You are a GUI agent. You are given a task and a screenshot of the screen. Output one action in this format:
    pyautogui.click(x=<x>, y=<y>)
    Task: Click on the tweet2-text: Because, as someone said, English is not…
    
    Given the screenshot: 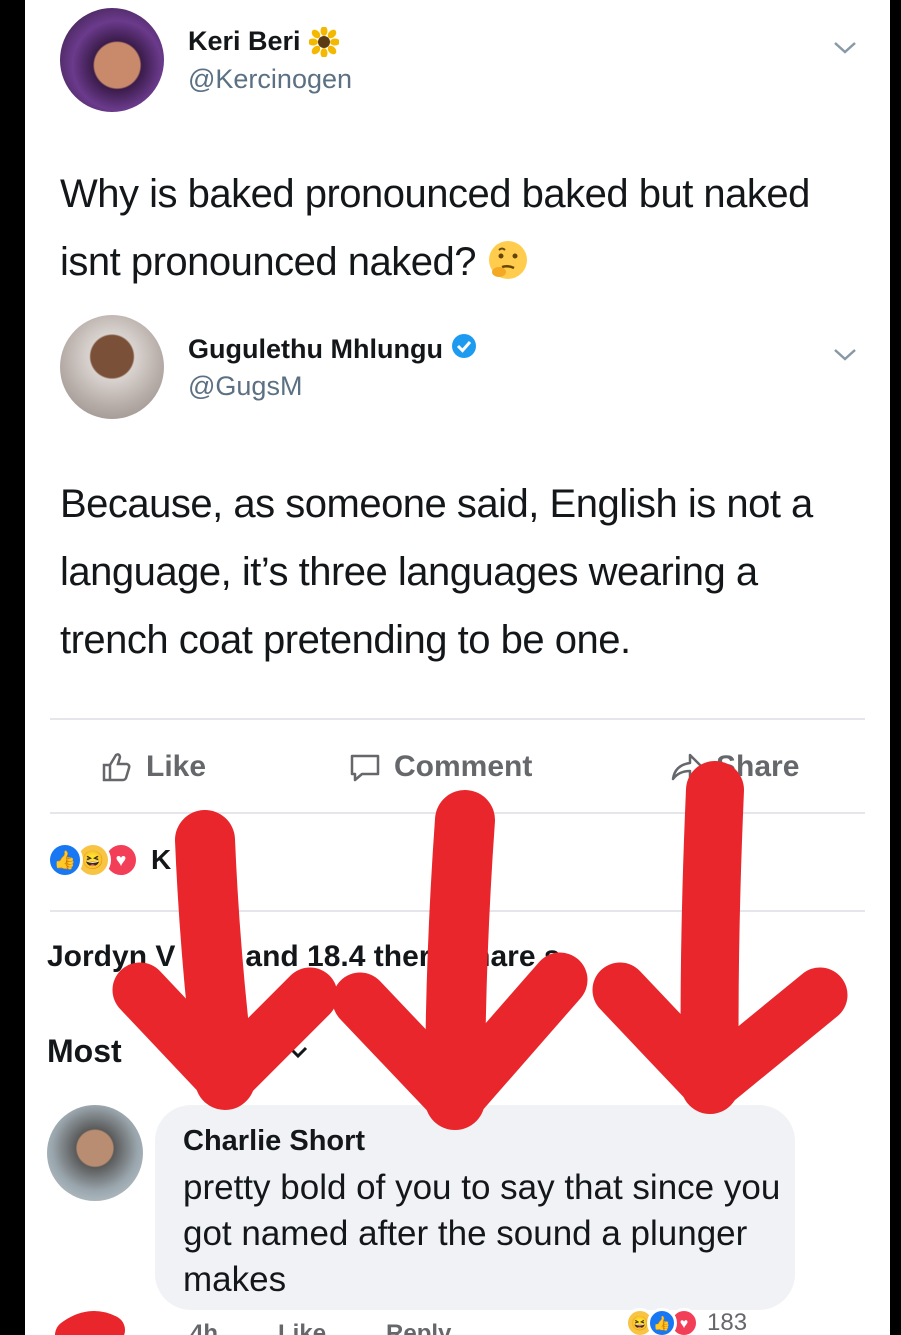 What is the action you would take?
    pyautogui.click(x=436, y=572)
    